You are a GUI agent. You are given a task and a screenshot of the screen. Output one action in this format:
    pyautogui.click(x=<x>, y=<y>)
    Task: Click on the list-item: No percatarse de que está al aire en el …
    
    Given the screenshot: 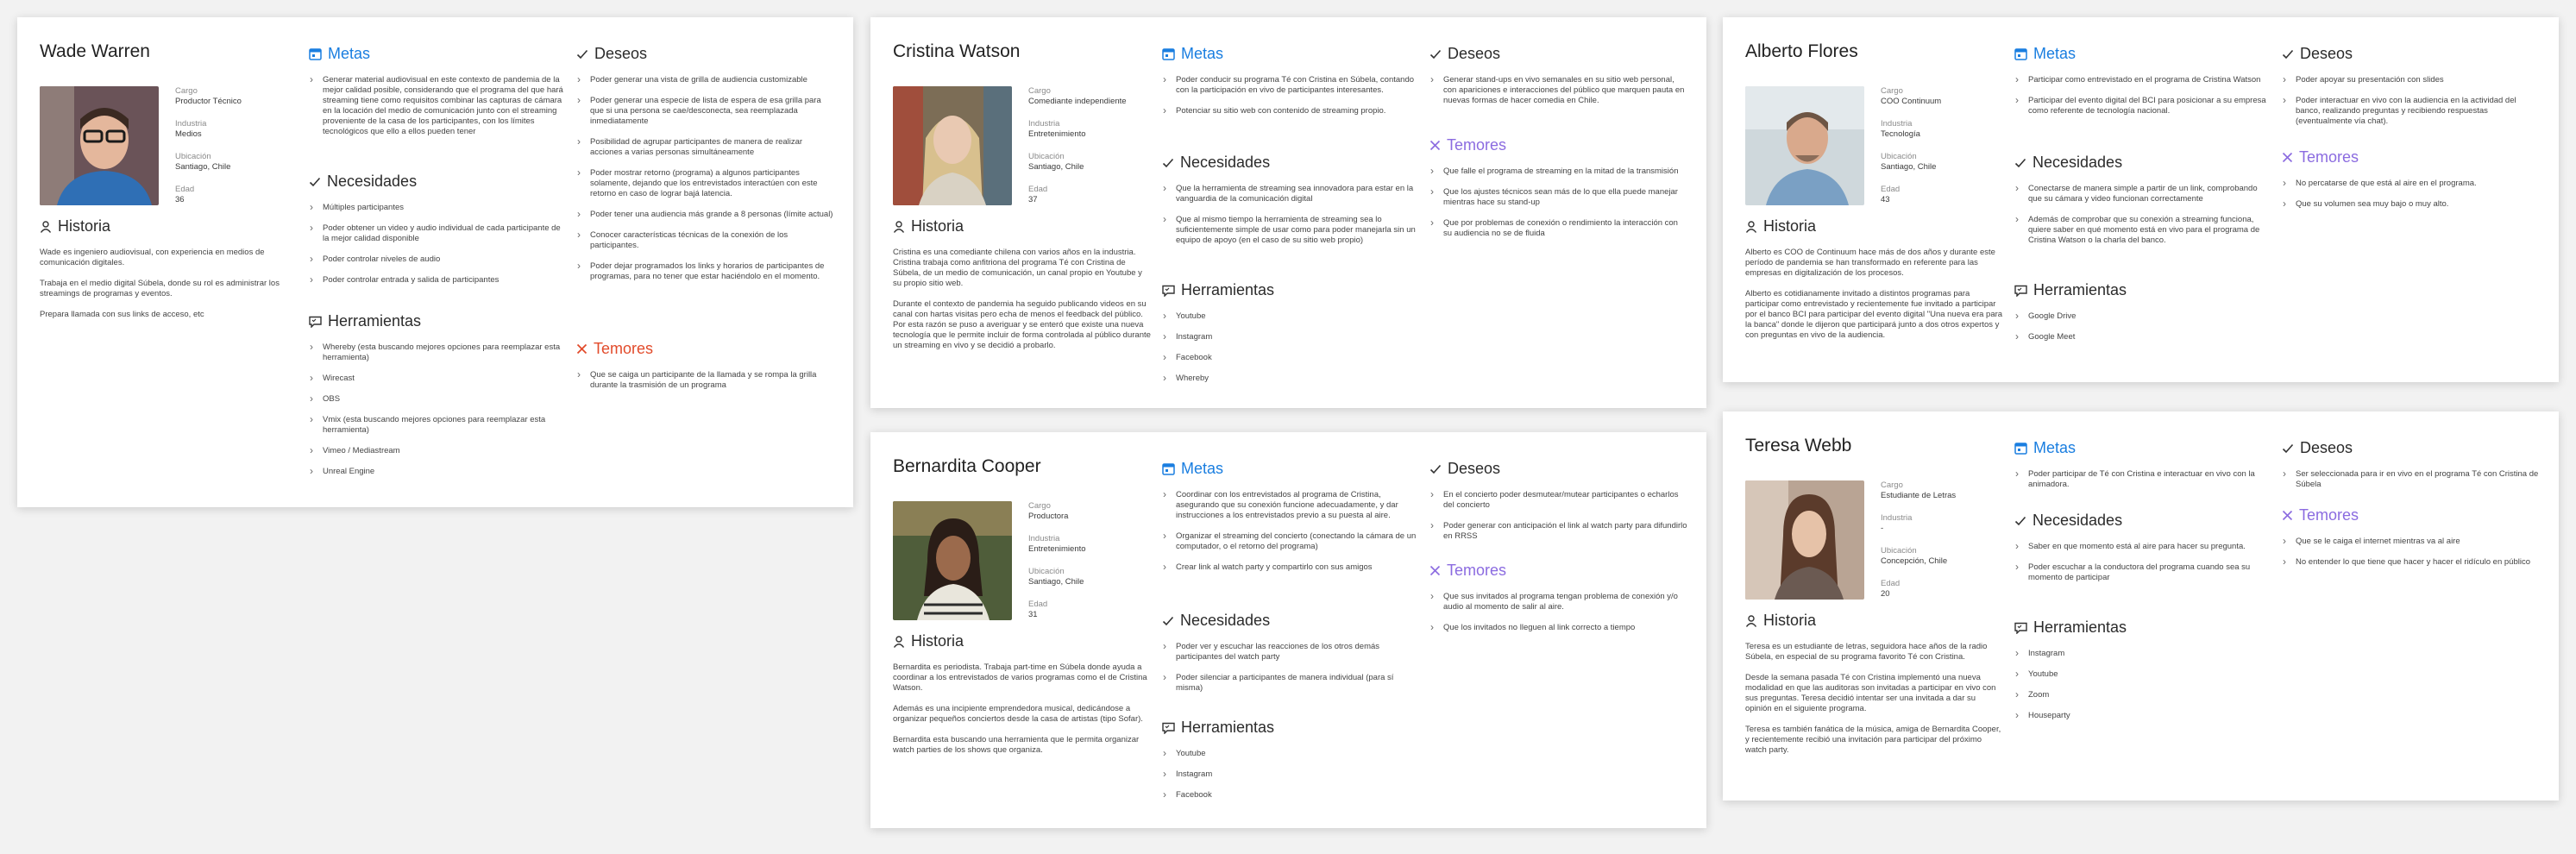 What is the action you would take?
    pyautogui.click(x=2411, y=183)
    